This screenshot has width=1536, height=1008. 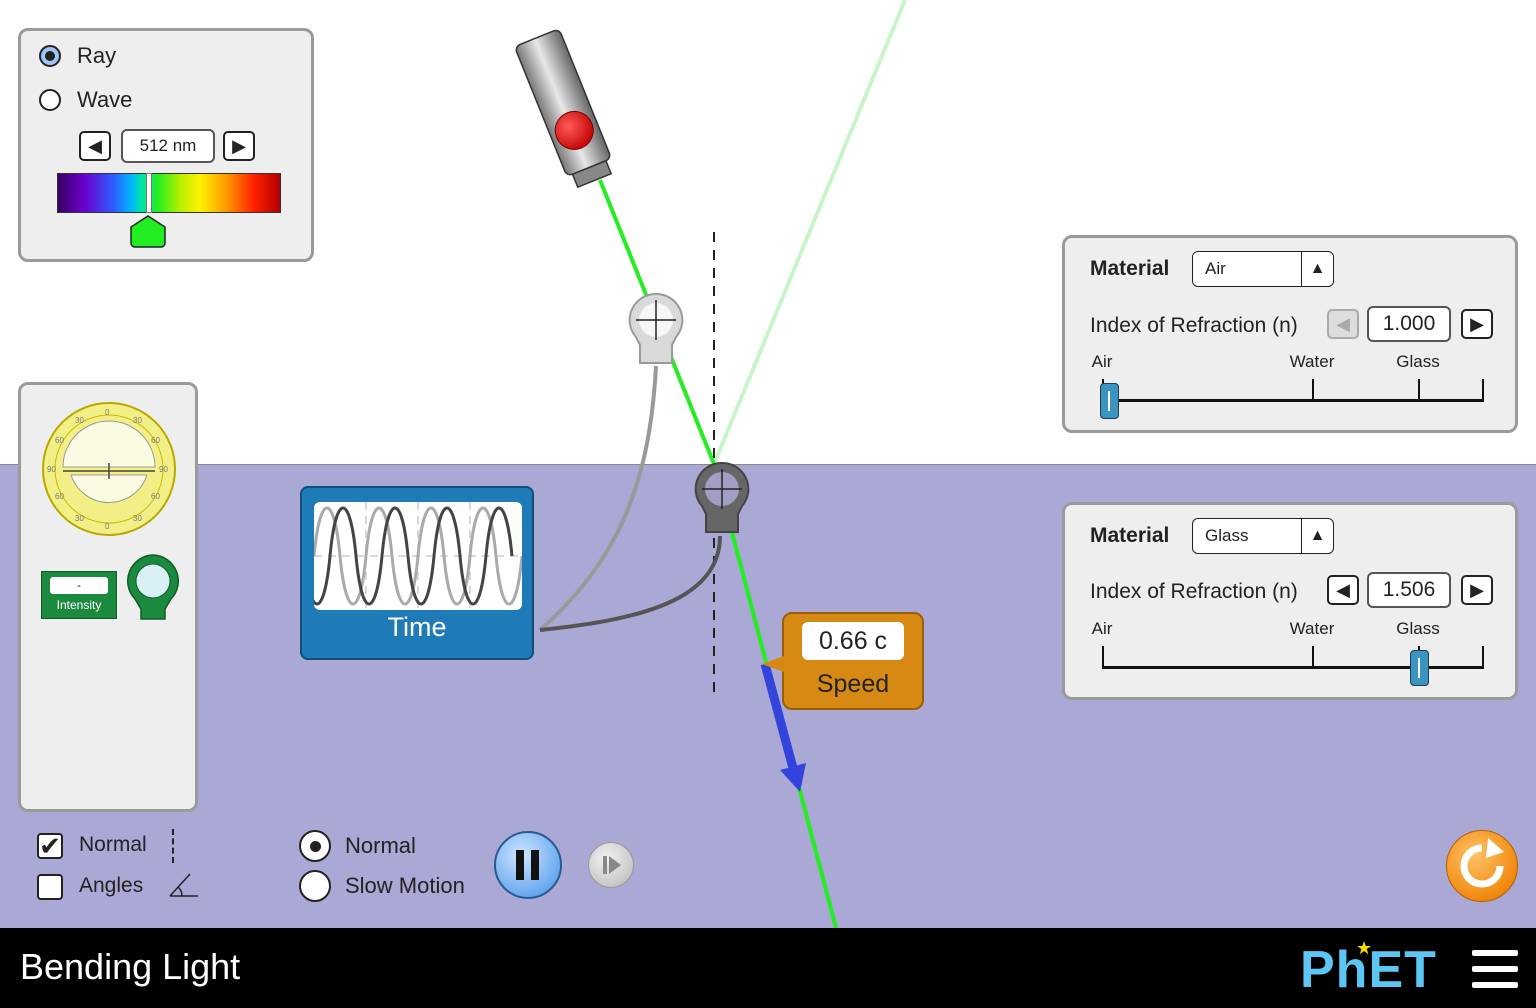 I want to click on normal-checkbox: ✔, so click(x=50, y=846).